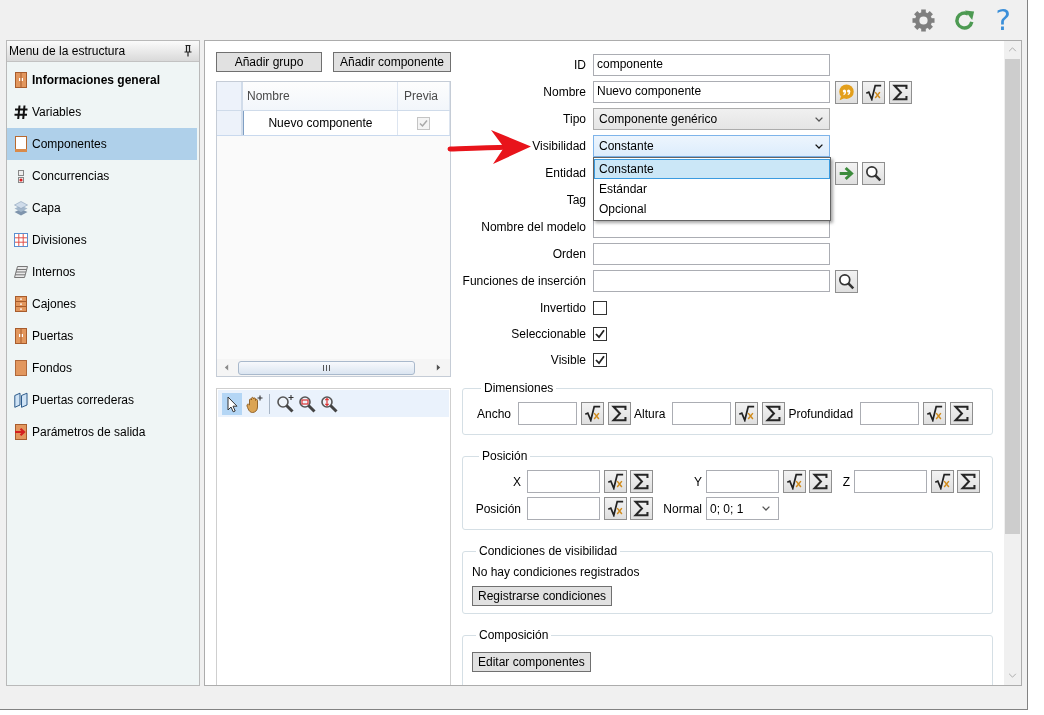  Describe the element at coordinates (226, 367) in the screenshot. I see `scroll-left-icon` at that location.